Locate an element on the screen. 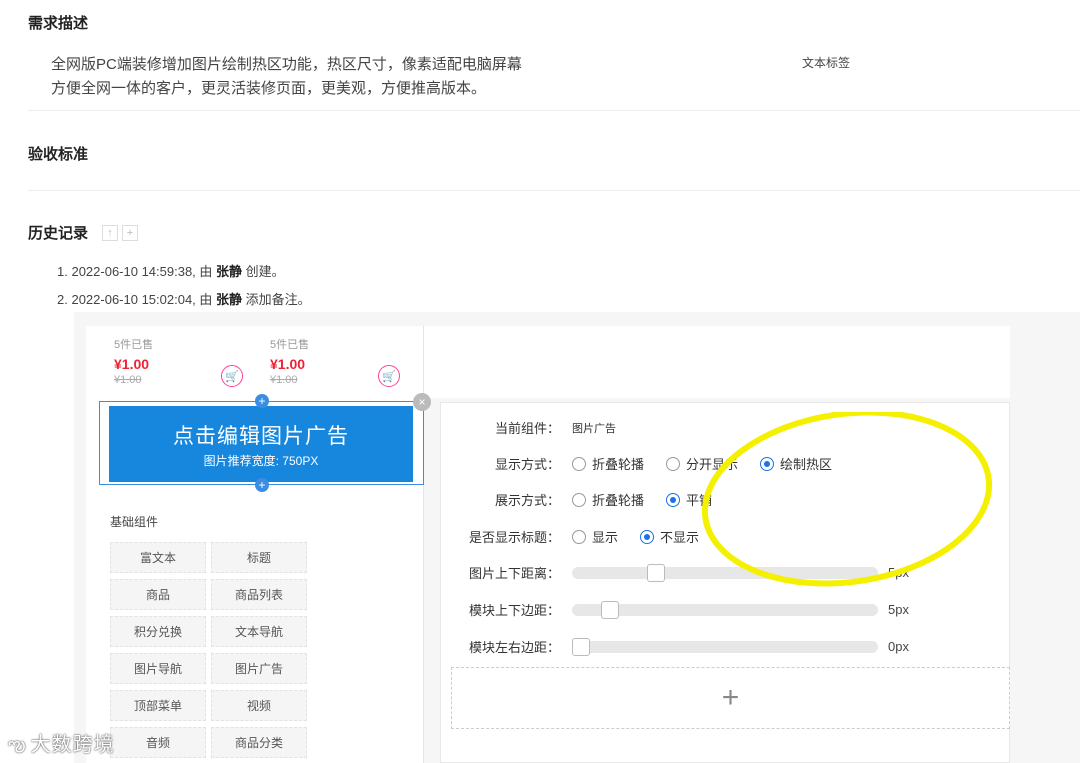 The width and height of the screenshot is (1080, 763). list-item: 2. 2022-06-10 15:02:04, 由 张静 添加备注。 is located at coordinates (184, 299).